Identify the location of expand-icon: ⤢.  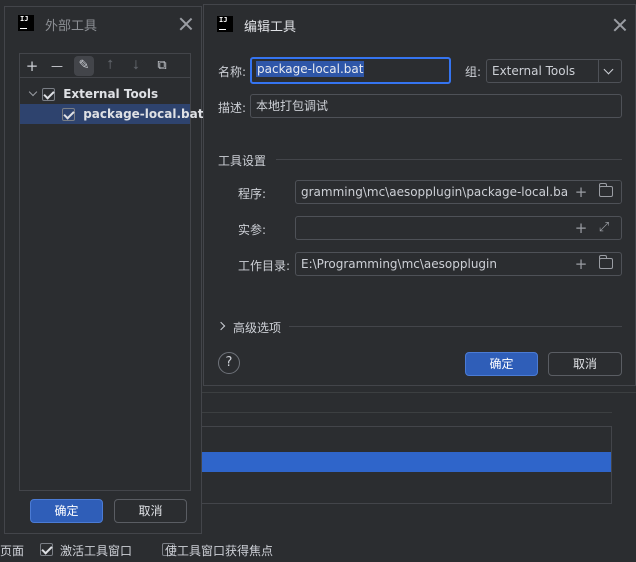
(604, 228).